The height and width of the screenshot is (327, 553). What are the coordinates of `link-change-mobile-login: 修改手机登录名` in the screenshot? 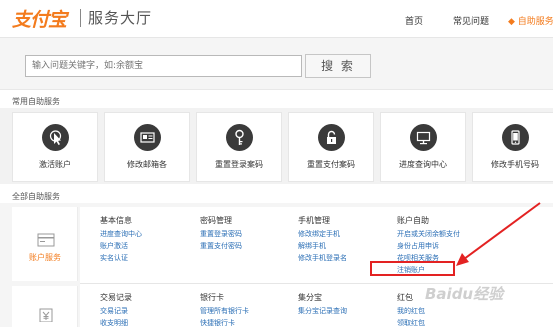 It's located at (322, 258).